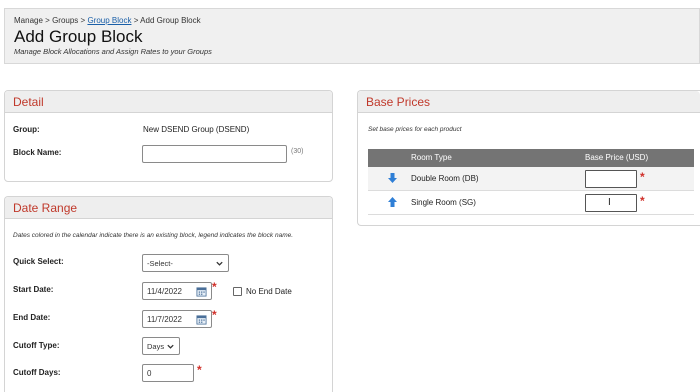 The width and height of the screenshot is (700, 392). I want to click on arrow-up-icon, so click(392, 202).